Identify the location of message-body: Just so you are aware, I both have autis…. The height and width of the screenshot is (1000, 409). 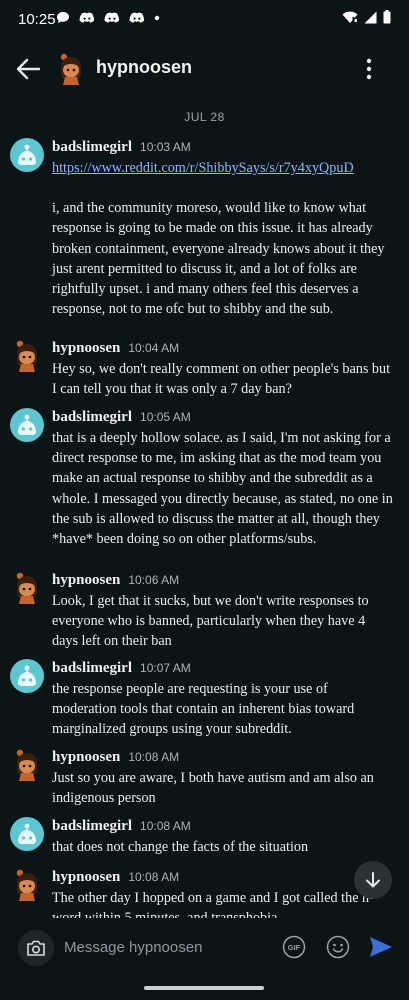
(223, 788).